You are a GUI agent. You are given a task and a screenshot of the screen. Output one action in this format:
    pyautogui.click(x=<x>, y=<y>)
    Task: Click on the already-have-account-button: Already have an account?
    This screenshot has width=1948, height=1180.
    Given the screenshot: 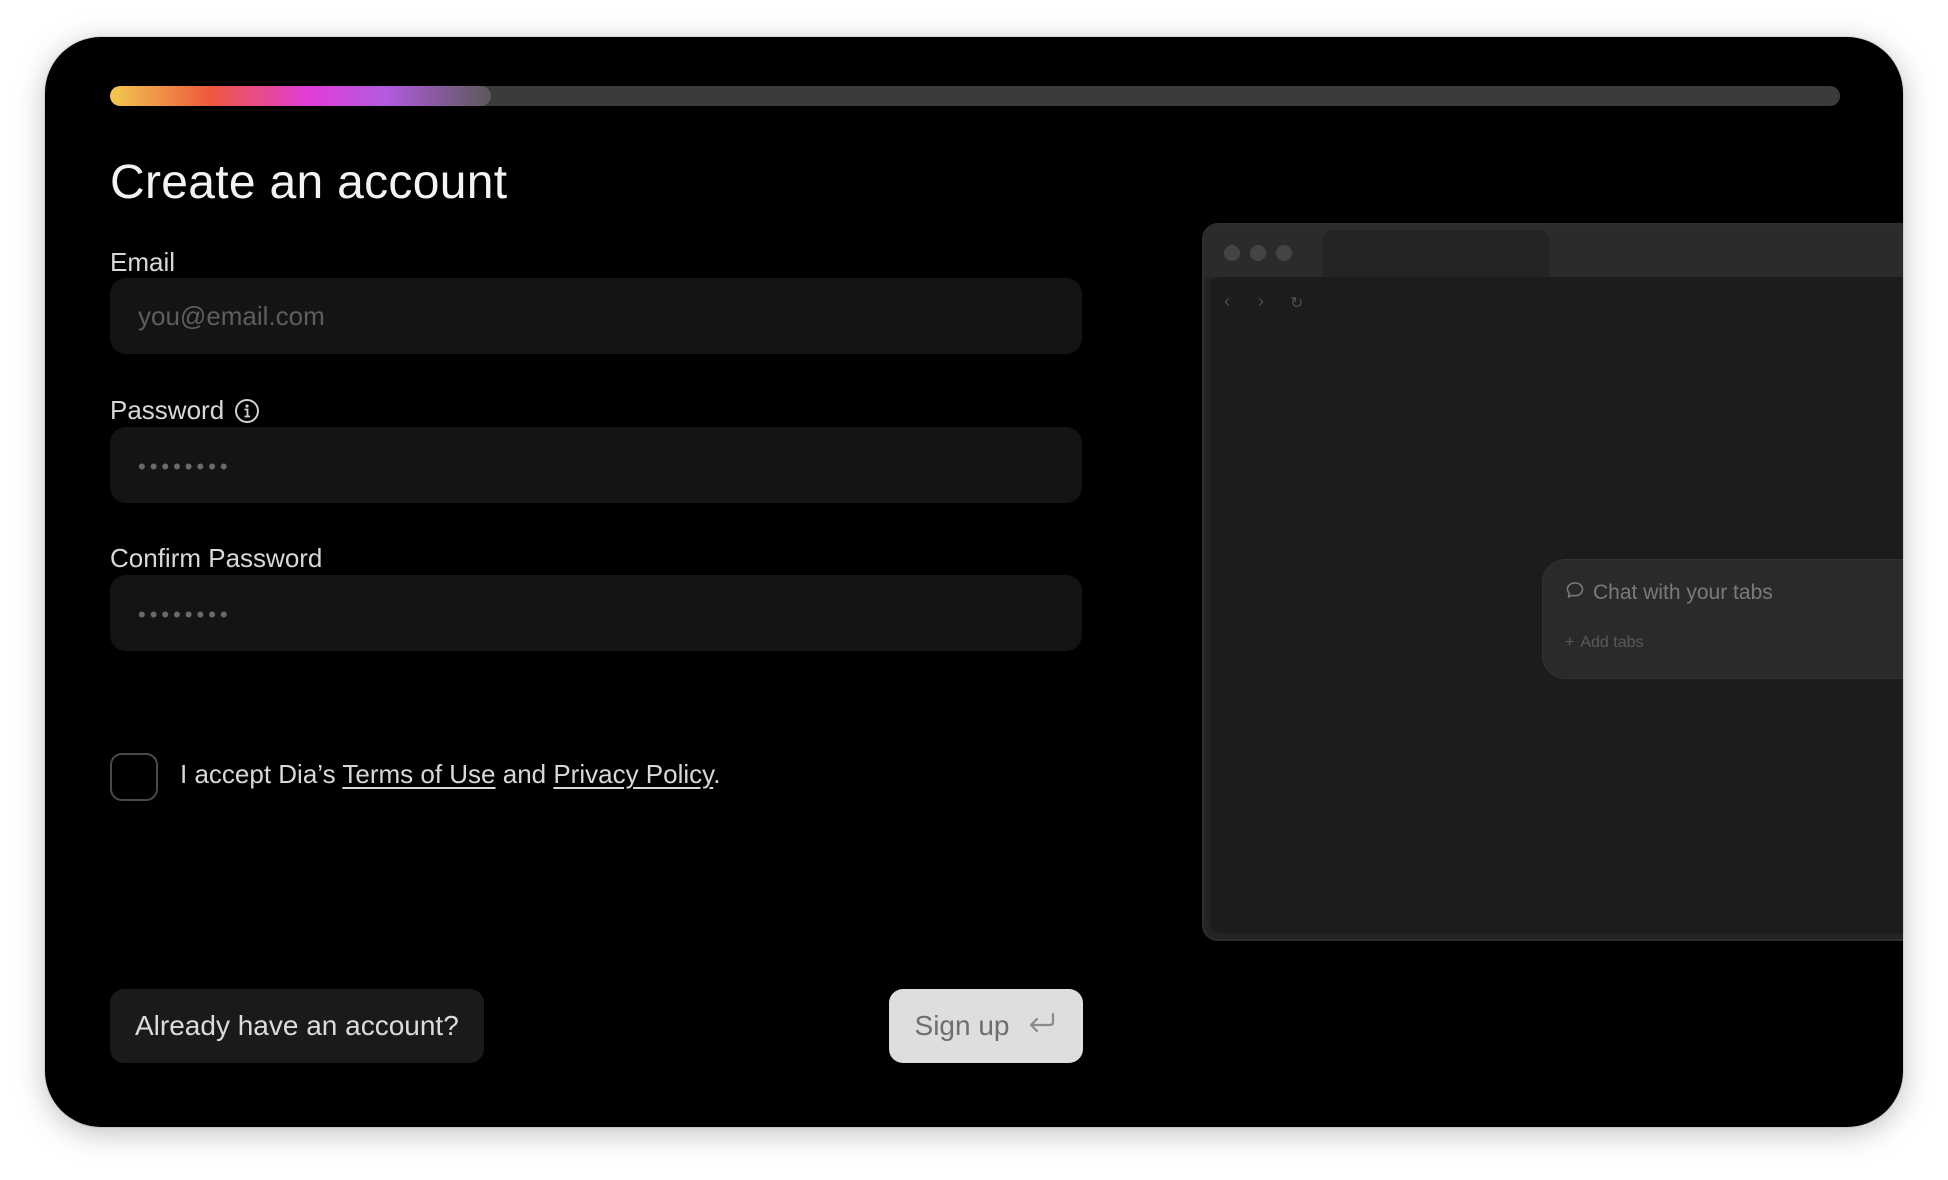 What is the action you would take?
    pyautogui.click(x=297, y=1026)
    